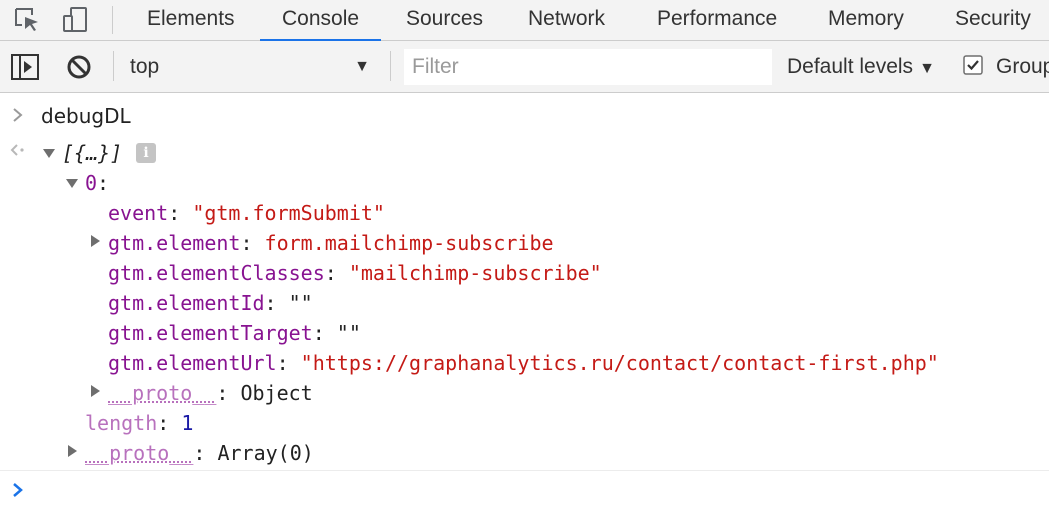 This screenshot has width=1049, height=515. What do you see at coordinates (252, 67) in the screenshot?
I see `context-selector: top ▼` at bounding box center [252, 67].